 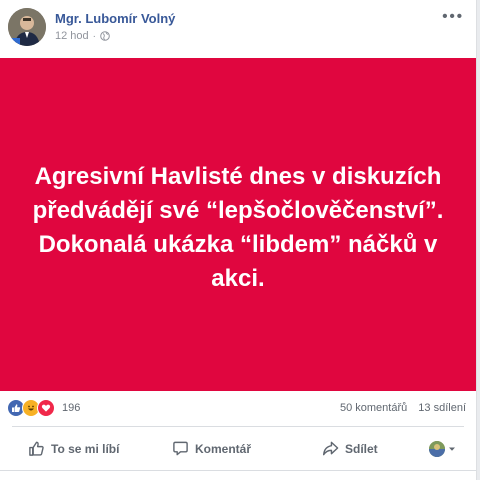 What do you see at coordinates (238, 426) in the screenshot?
I see `actions-divider` at bounding box center [238, 426].